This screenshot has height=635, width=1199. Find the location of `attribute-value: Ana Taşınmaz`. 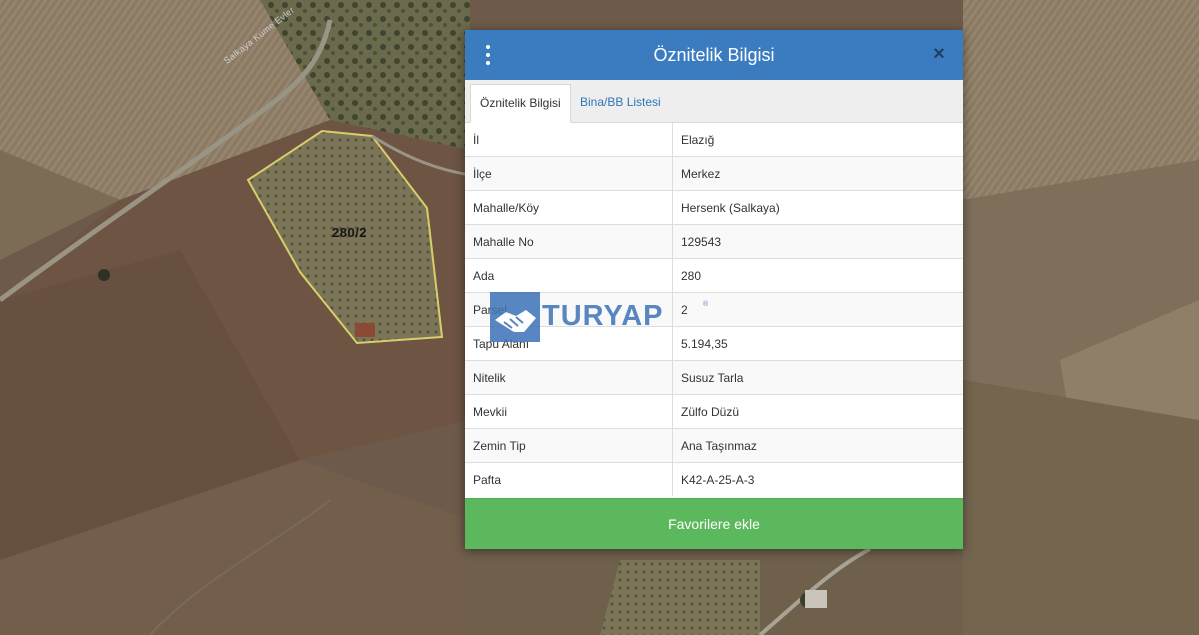

attribute-value: Ana Taşınmaz is located at coordinates (817, 445).